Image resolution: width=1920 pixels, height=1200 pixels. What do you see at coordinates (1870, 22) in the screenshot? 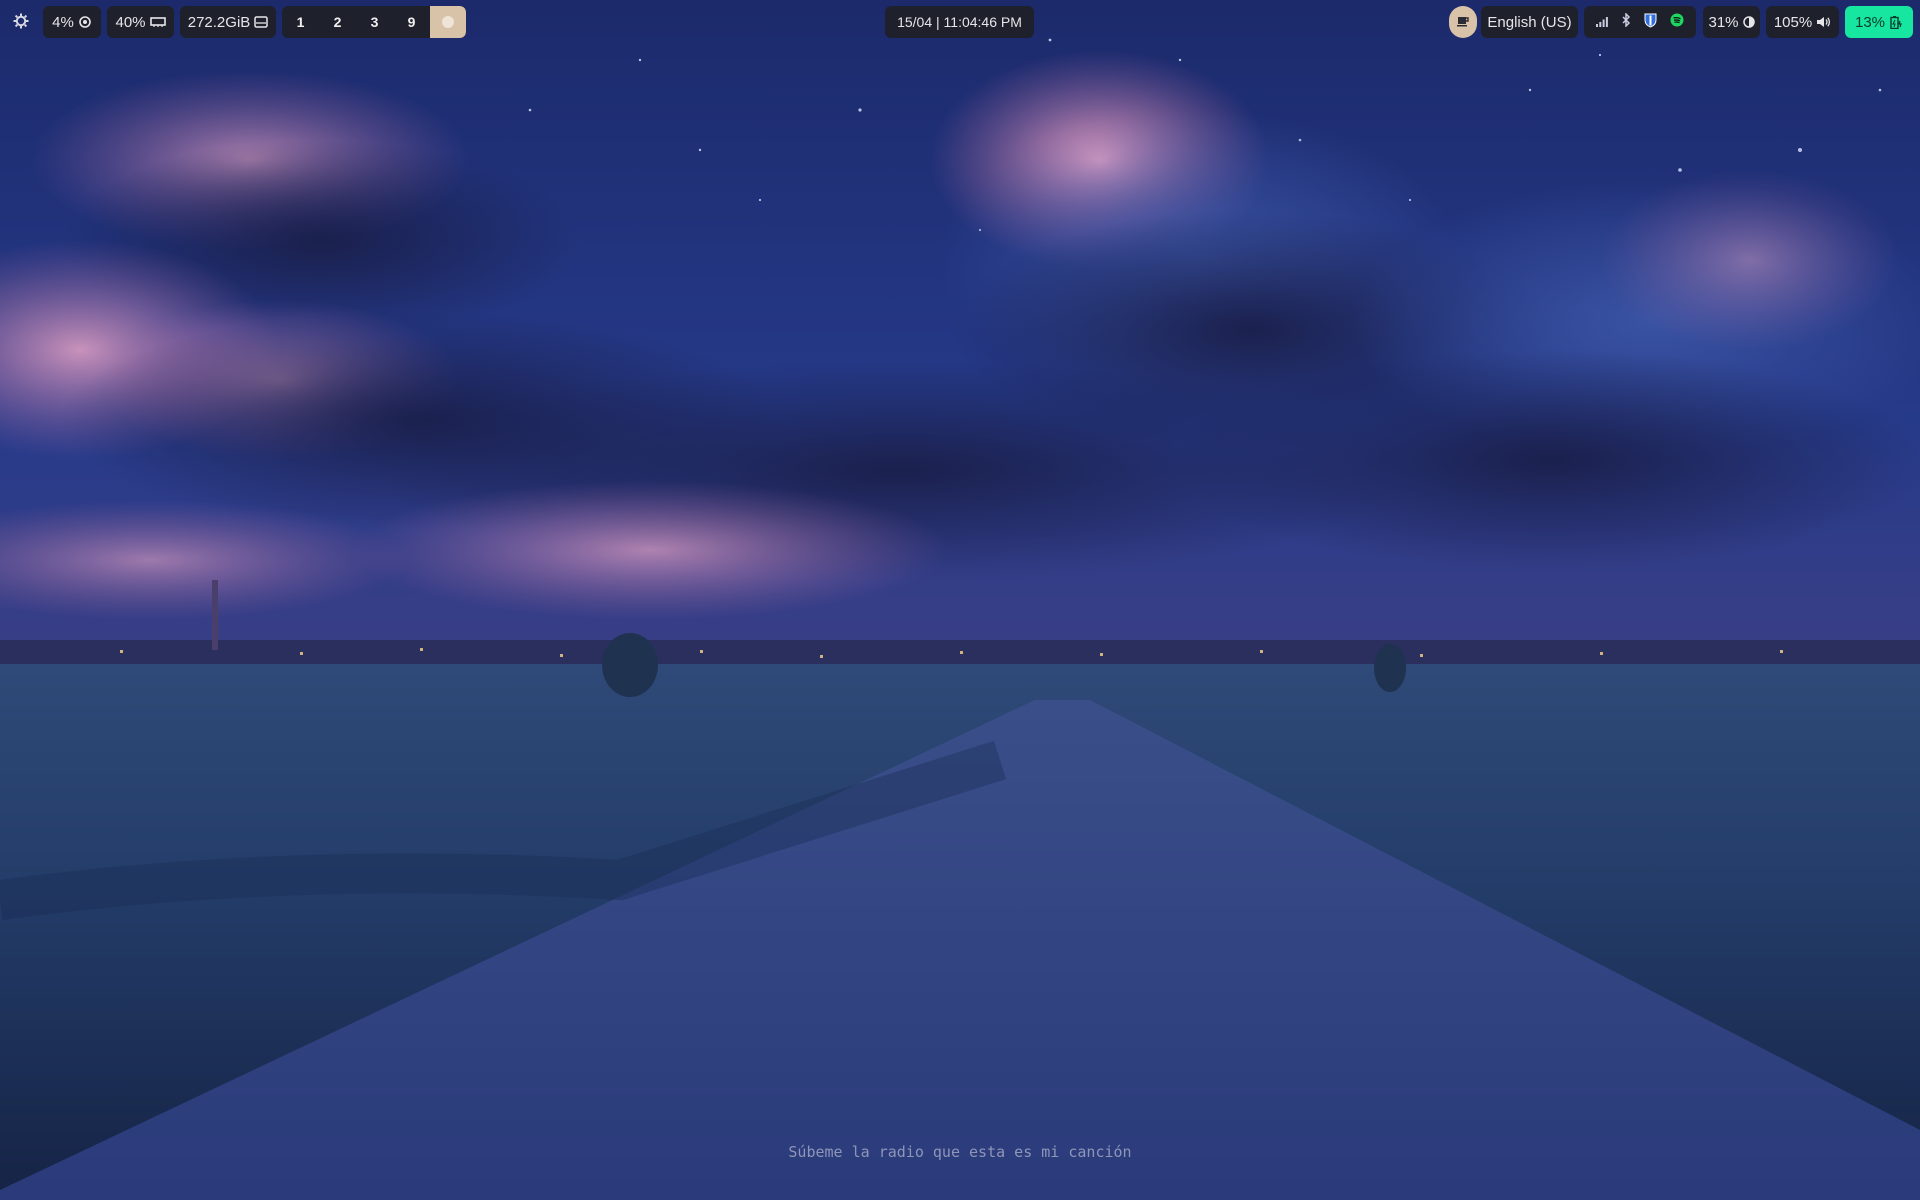
I see `battery-value: 13%` at bounding box center [1870, 22].